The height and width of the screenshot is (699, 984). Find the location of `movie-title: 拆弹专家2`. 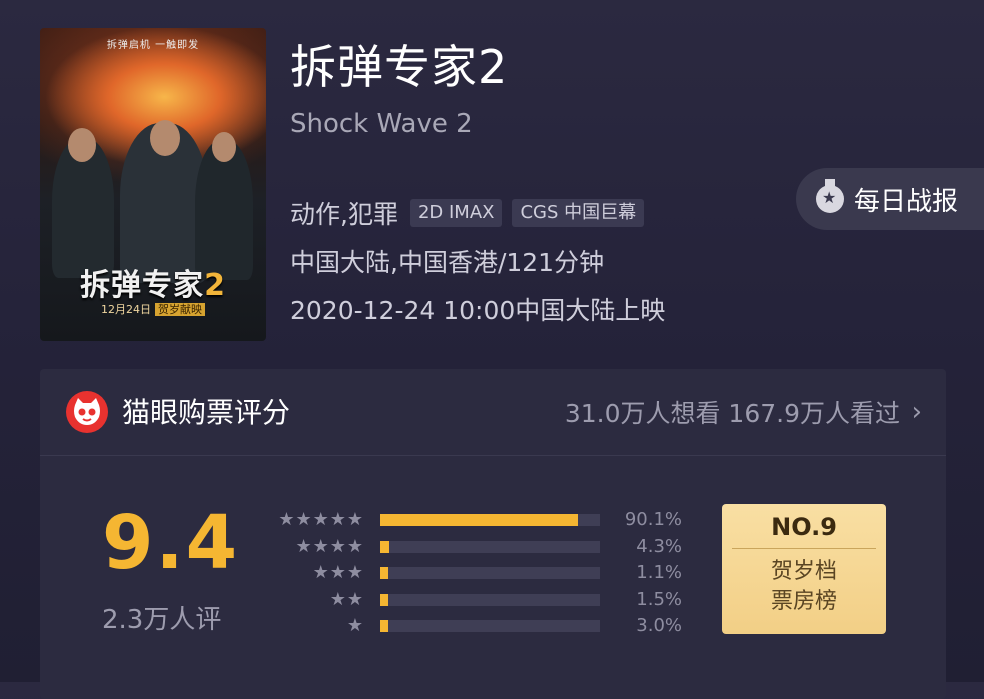

movie-title: 拆弹专家2 is located at coordinates (399, 67).